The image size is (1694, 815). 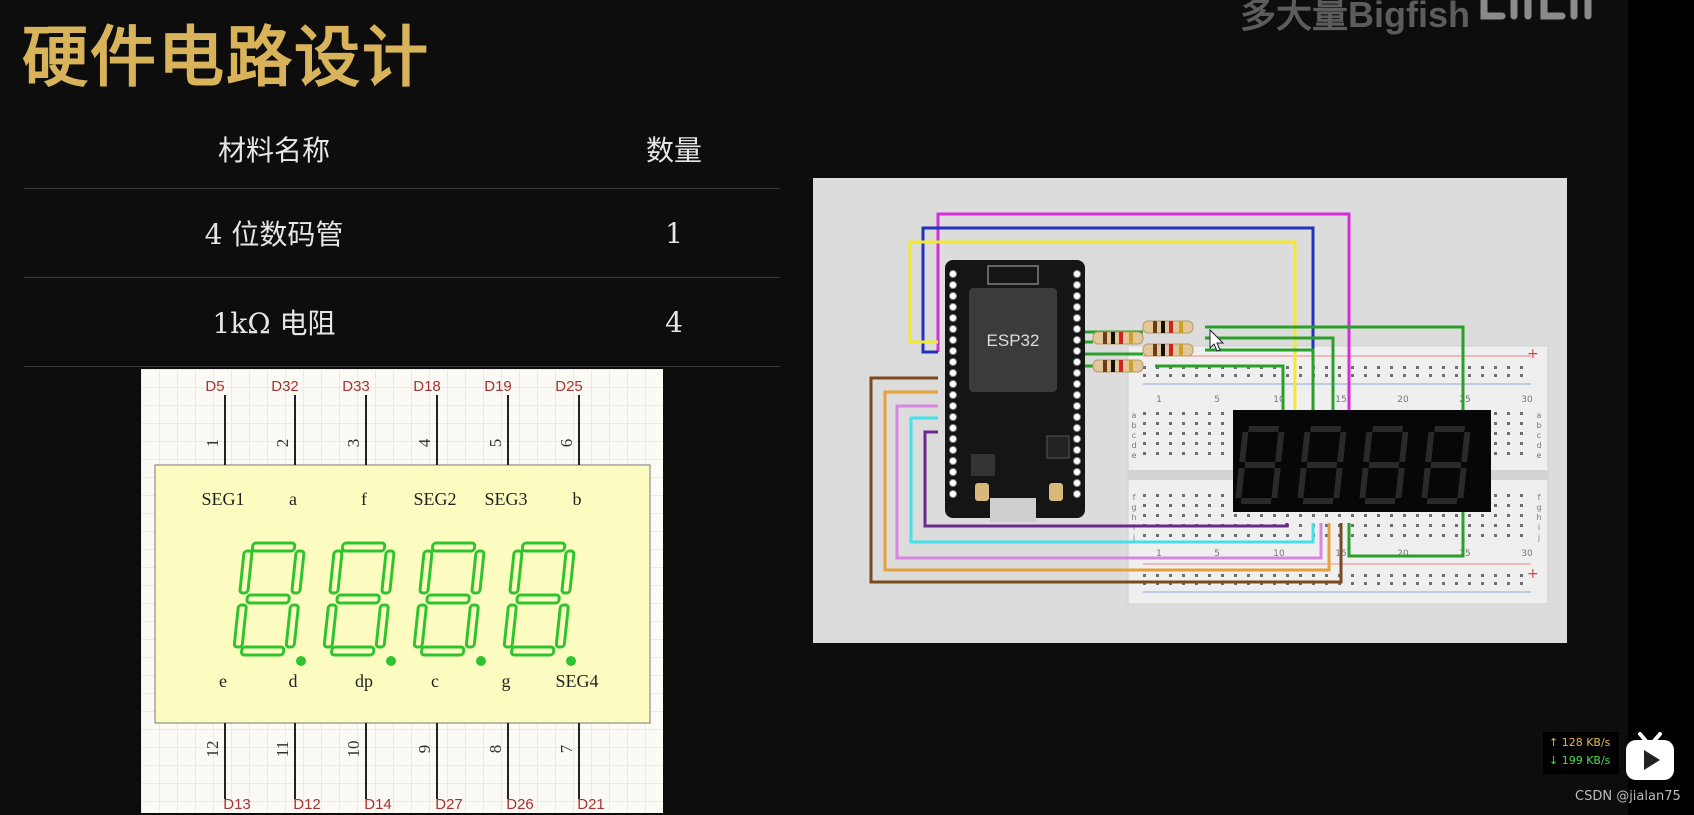 What do you see at coordinates (1380, 501) in the screenshot?
I see `segment` at bounding box center [1380, 501].